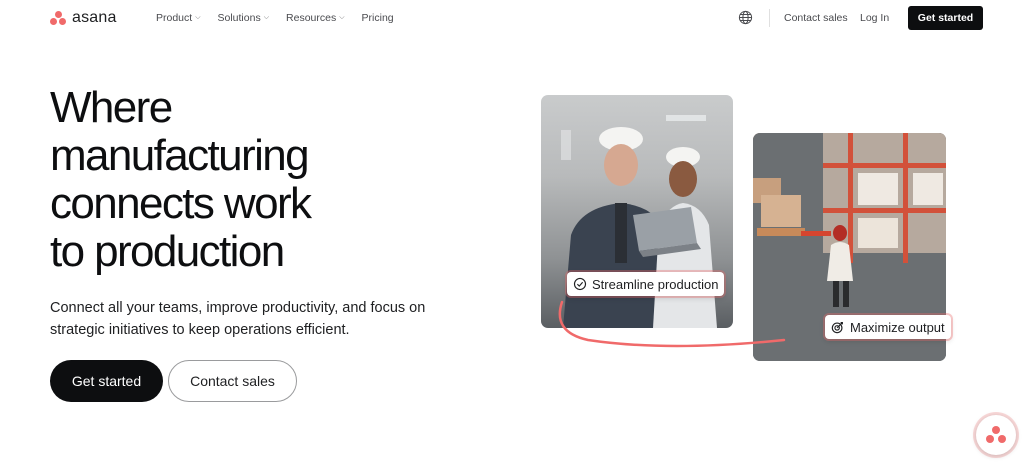 The image size is (1024, 462). What do you see at coordinates (180, 155) in the screenshot?
I see `headline-line: manufacturing` at bounding box center [180, 155].